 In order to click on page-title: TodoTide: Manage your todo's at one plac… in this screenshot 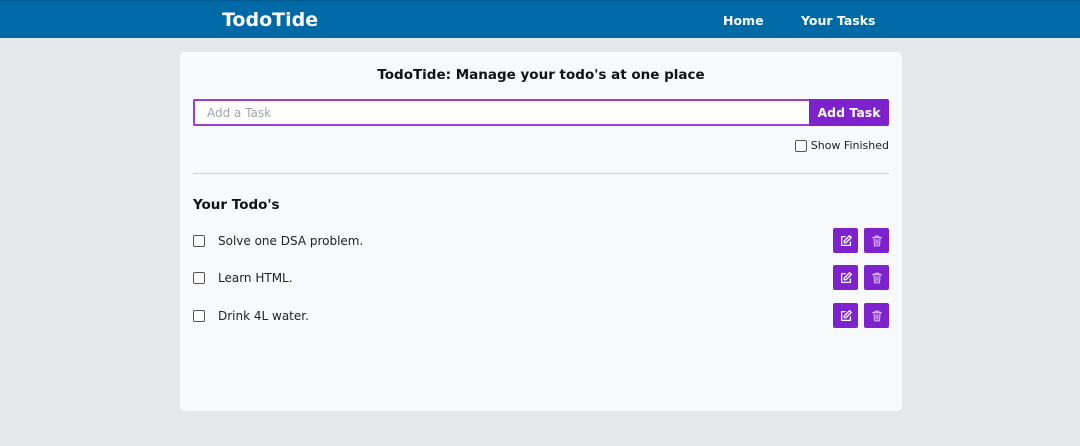, I will do `click(541, 75)`.